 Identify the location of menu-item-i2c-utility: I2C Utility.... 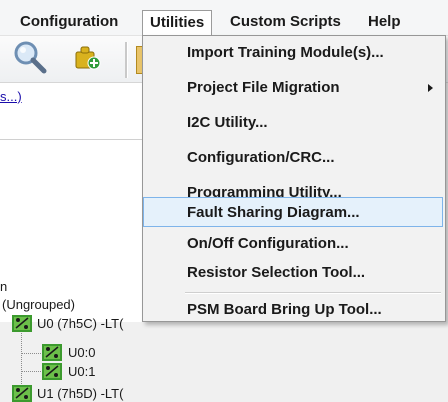
(294, 123).